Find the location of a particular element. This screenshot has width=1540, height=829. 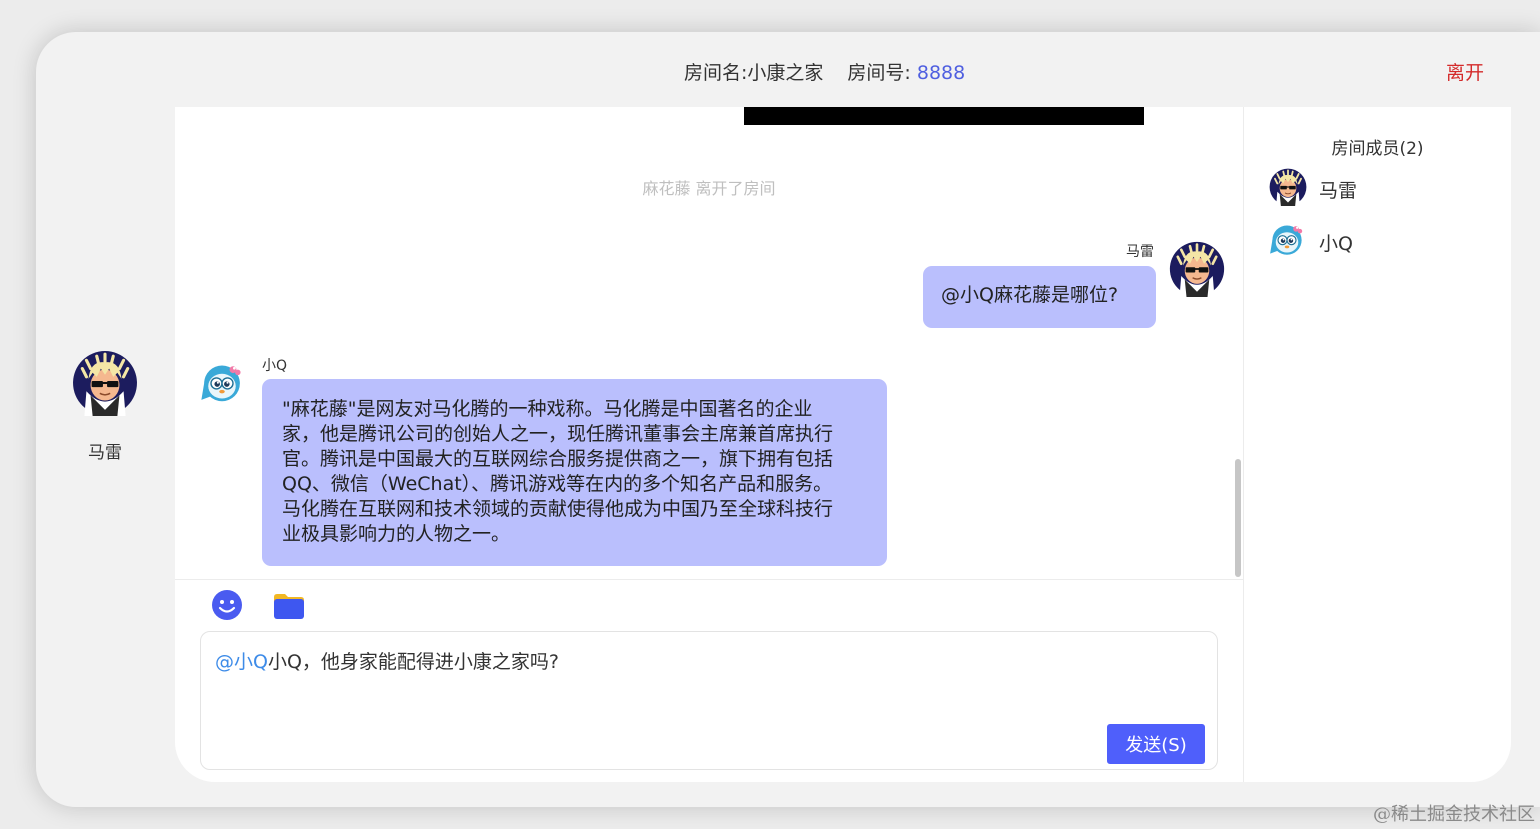

member-name: 小Q is located at coordinates (1336, 244).